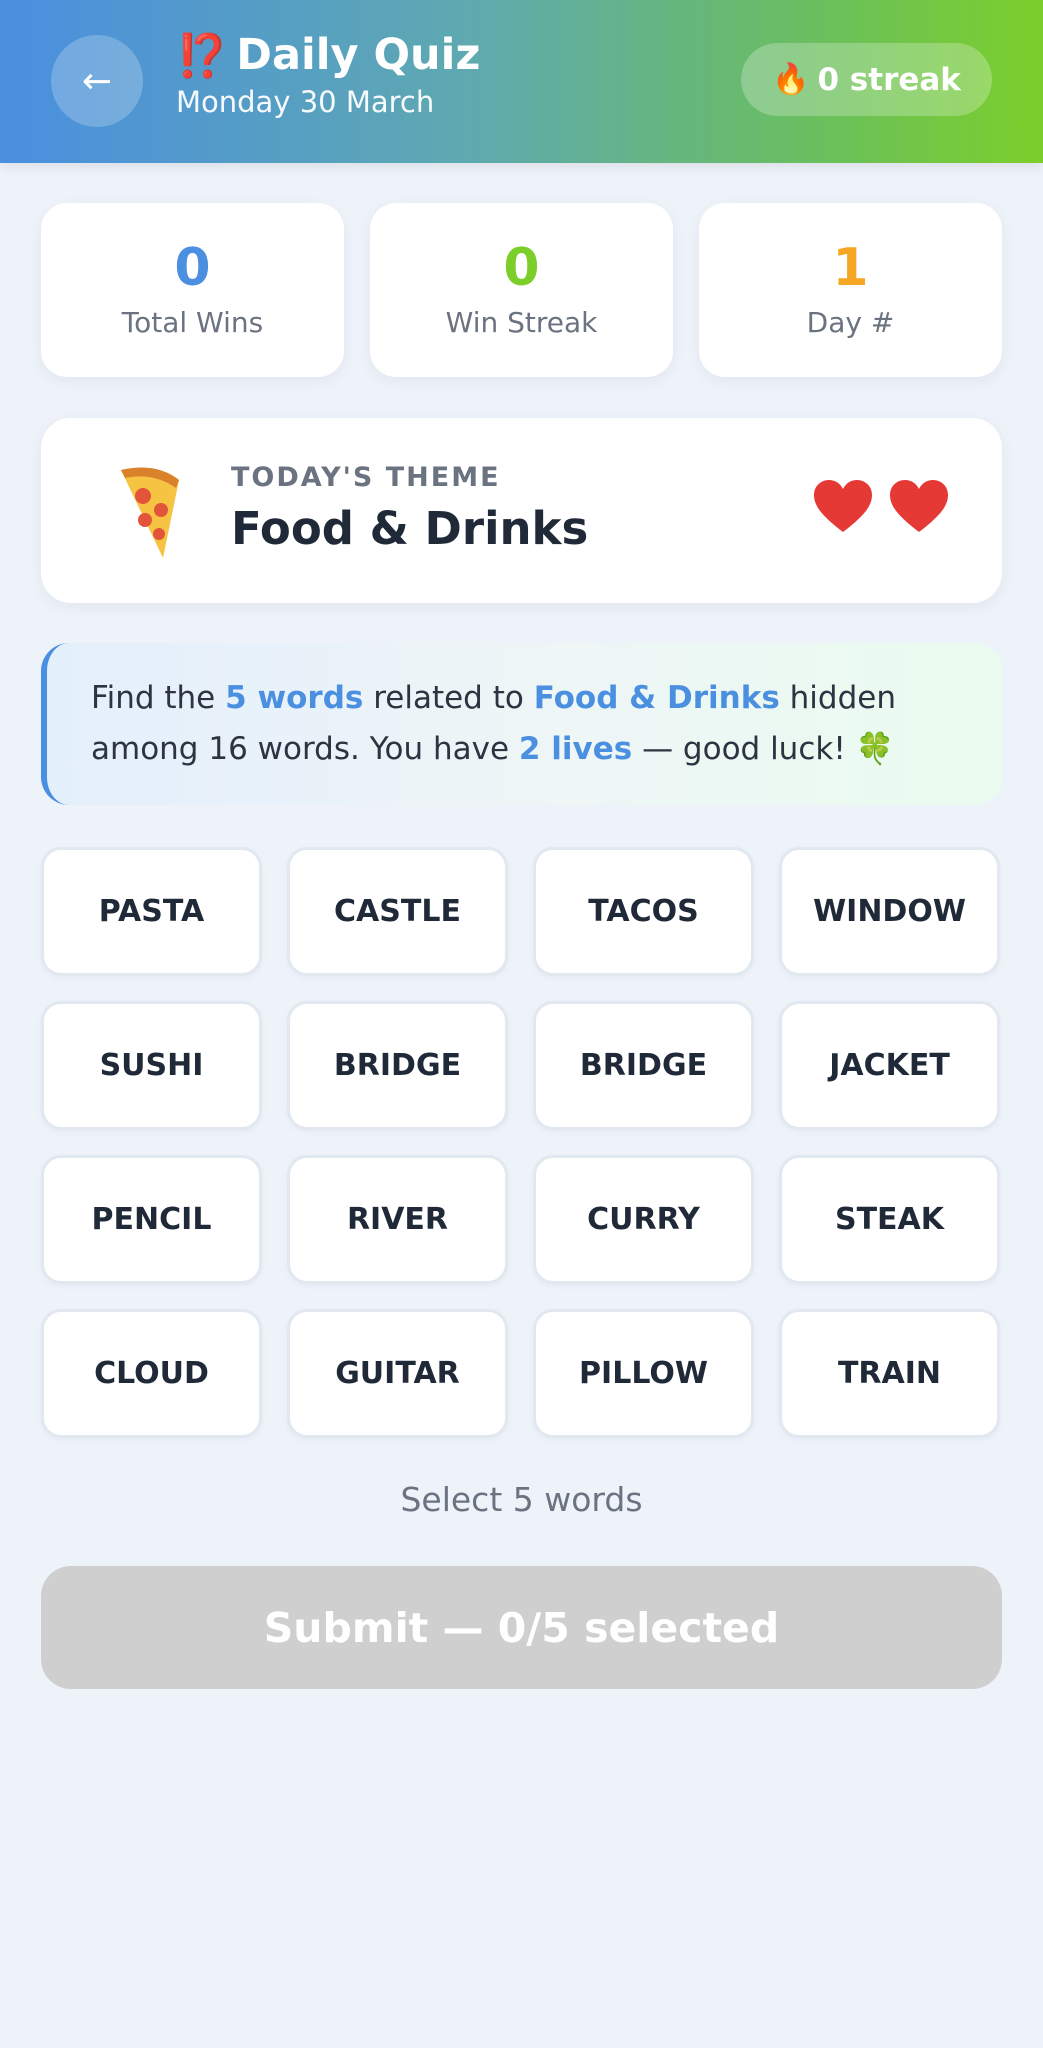 The width and height of the screenshot is (1043, 2048). What do you see at coordinates (192, 322) in the screenshot?
I see `stat-label: Total Wins` at bounding box center [192, 322].